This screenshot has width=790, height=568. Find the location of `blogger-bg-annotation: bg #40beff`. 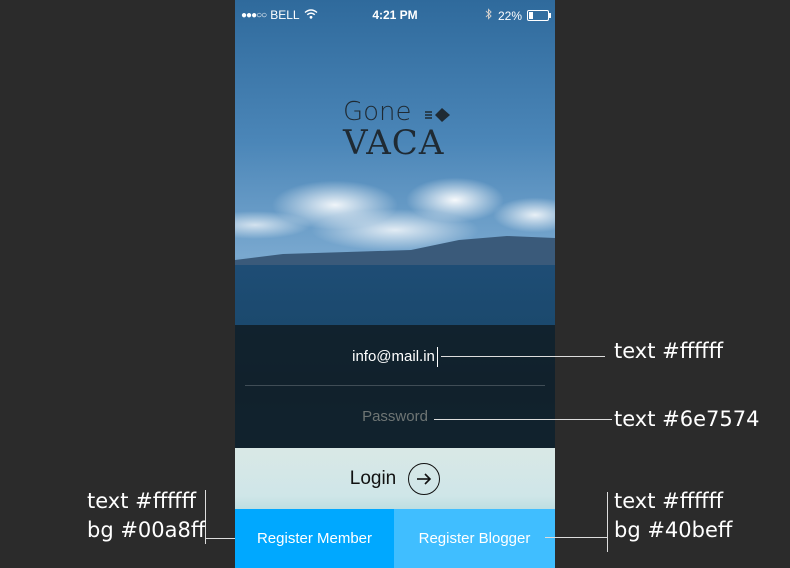

blogger-bg-annotation: bg #40beff is located at coordinates (673, 530).